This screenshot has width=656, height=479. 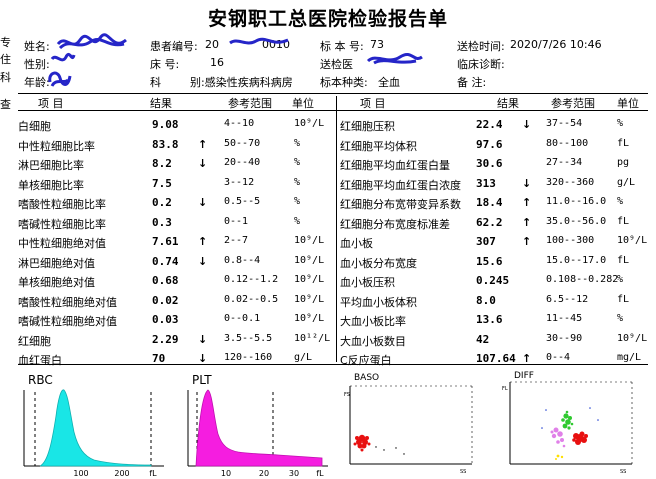 I want to click on table-row: 红细胞压积 22.4 ↓ 37--54%, so click(x=496, y=125).